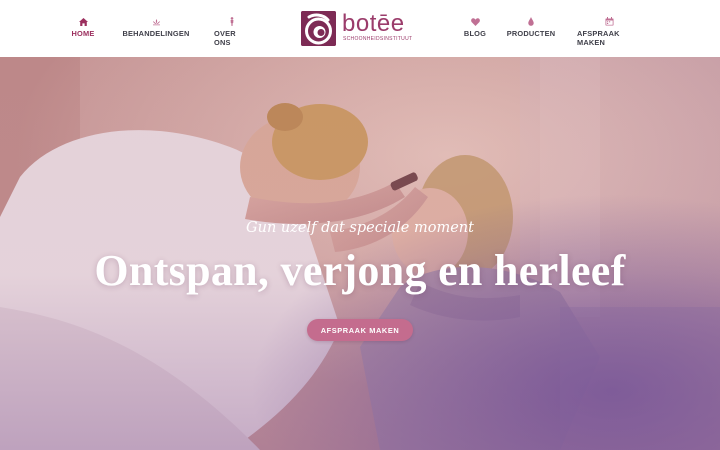 The width and height of the screenshot is (720, 450). I want to click on nav-label: AFSPRAAK MAKEN, so click(598, 38).